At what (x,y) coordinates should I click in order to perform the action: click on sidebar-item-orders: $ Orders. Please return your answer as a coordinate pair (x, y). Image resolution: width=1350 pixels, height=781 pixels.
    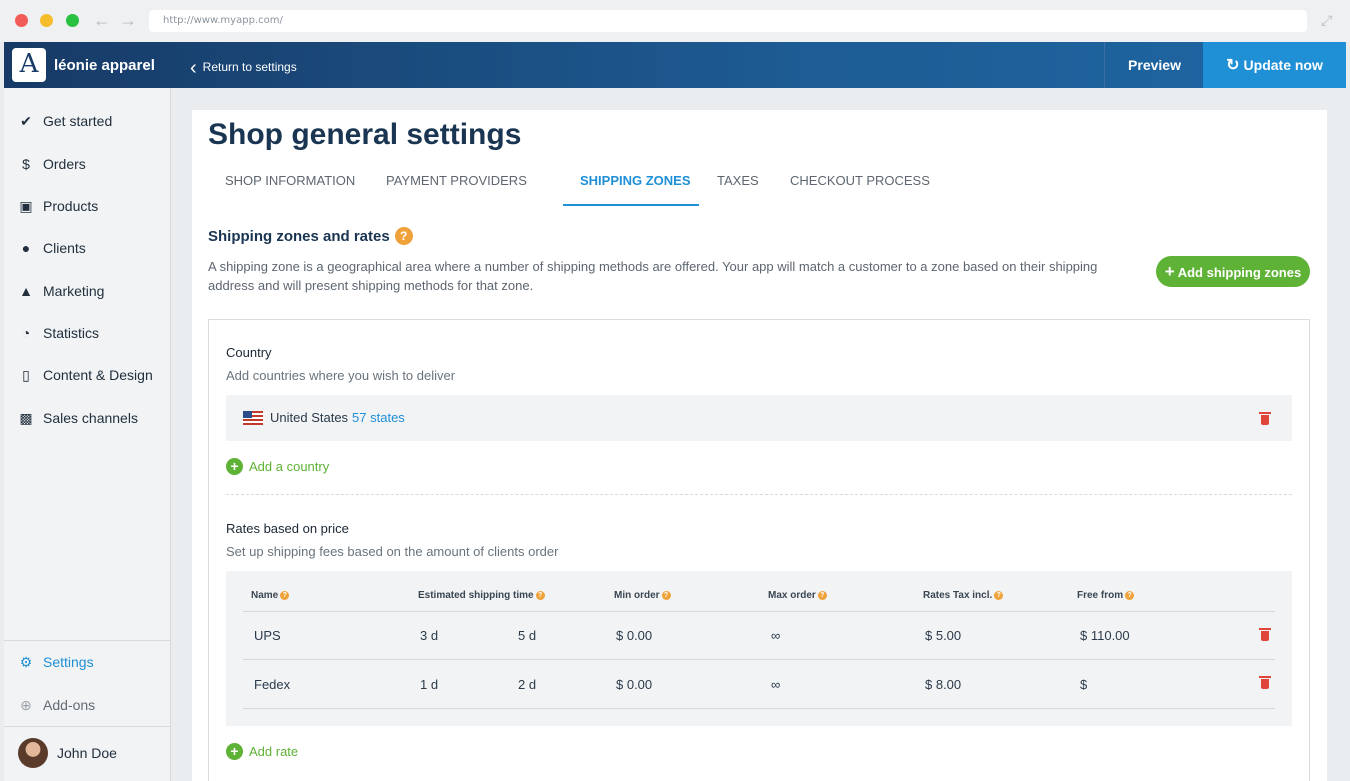
    Looking at the image, I should click on (52, 164).